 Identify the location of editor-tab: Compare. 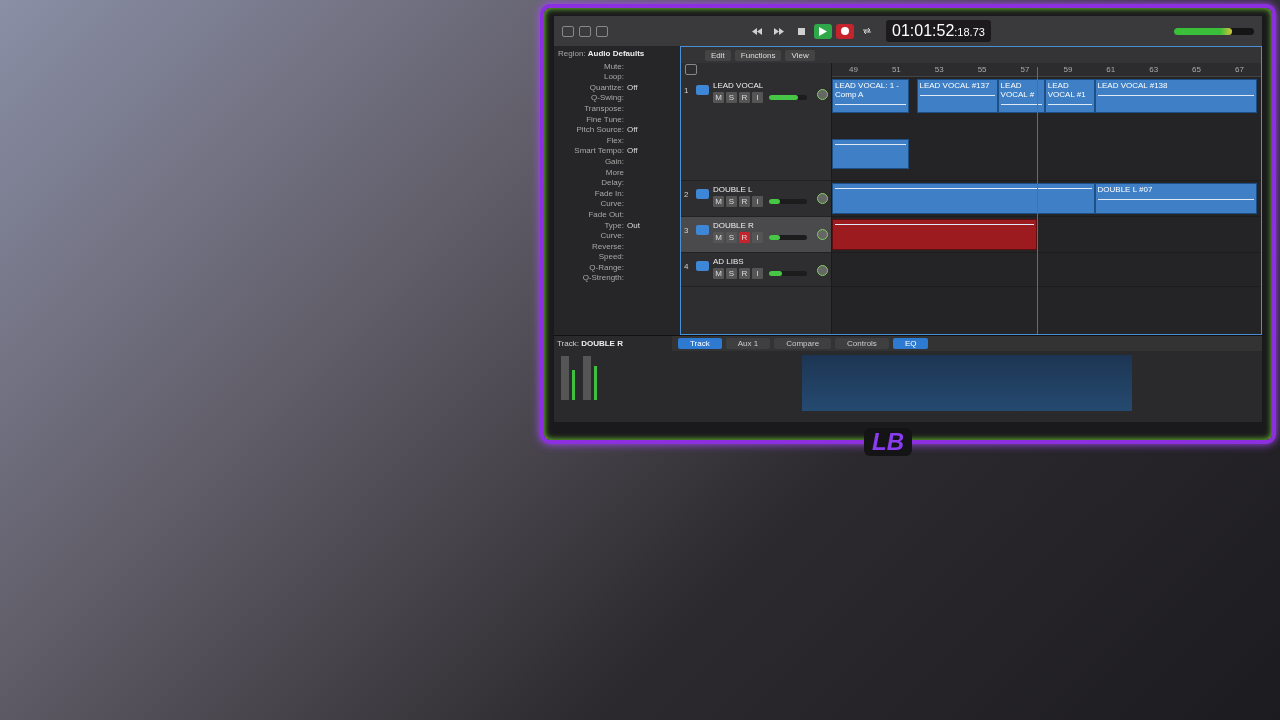
(803, 343).